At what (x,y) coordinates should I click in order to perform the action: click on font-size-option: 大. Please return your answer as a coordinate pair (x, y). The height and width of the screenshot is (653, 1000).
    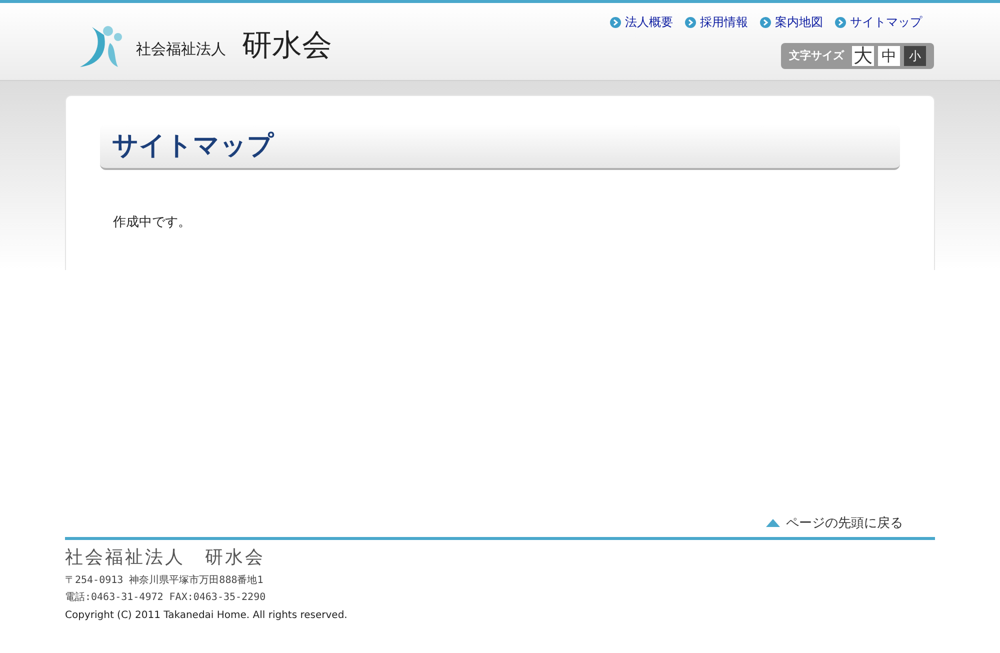
    Looking at the image, I should click on (863, 56).